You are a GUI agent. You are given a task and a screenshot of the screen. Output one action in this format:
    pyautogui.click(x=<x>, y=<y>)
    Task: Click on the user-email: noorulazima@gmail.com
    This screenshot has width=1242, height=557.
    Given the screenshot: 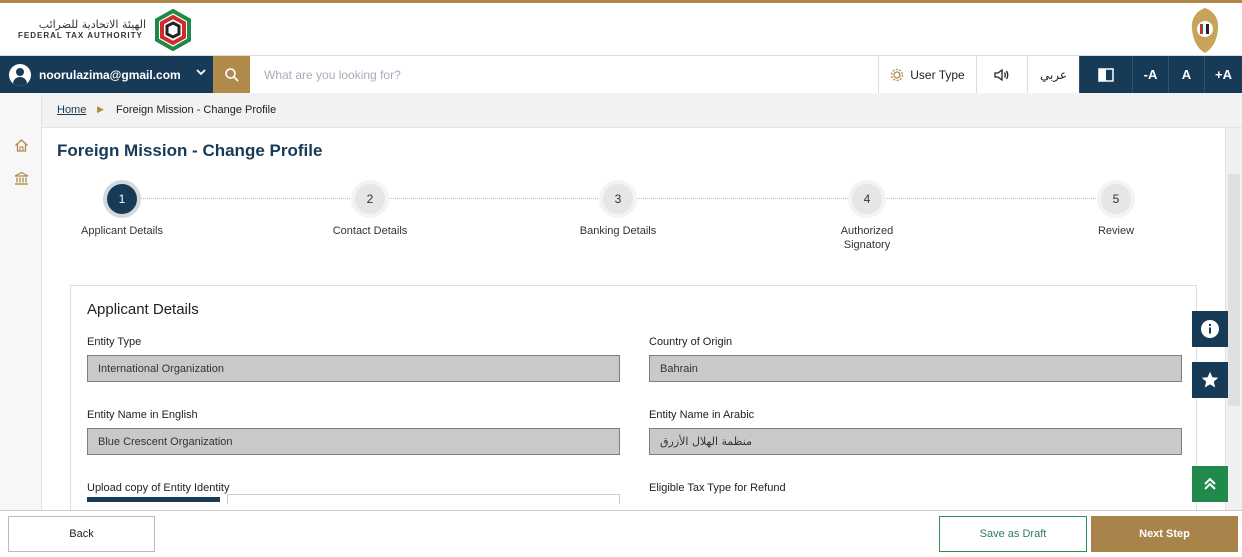 What is the action you would take?
    pyautogui.click(x=110, y=74)
    